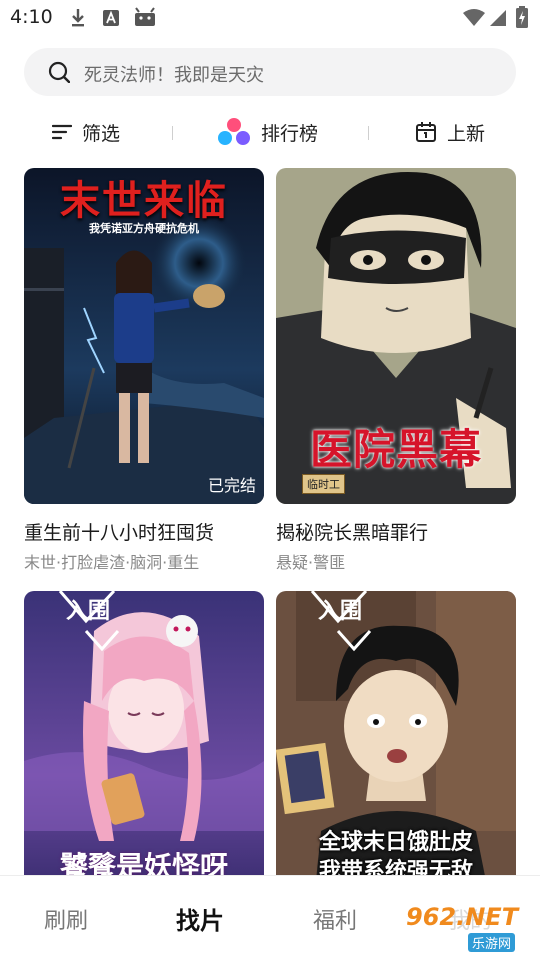  What do you see at coordinates (144, 201) in the screenshot?
I see `cover-title: 末世来临` at bounding box center [144, 201].